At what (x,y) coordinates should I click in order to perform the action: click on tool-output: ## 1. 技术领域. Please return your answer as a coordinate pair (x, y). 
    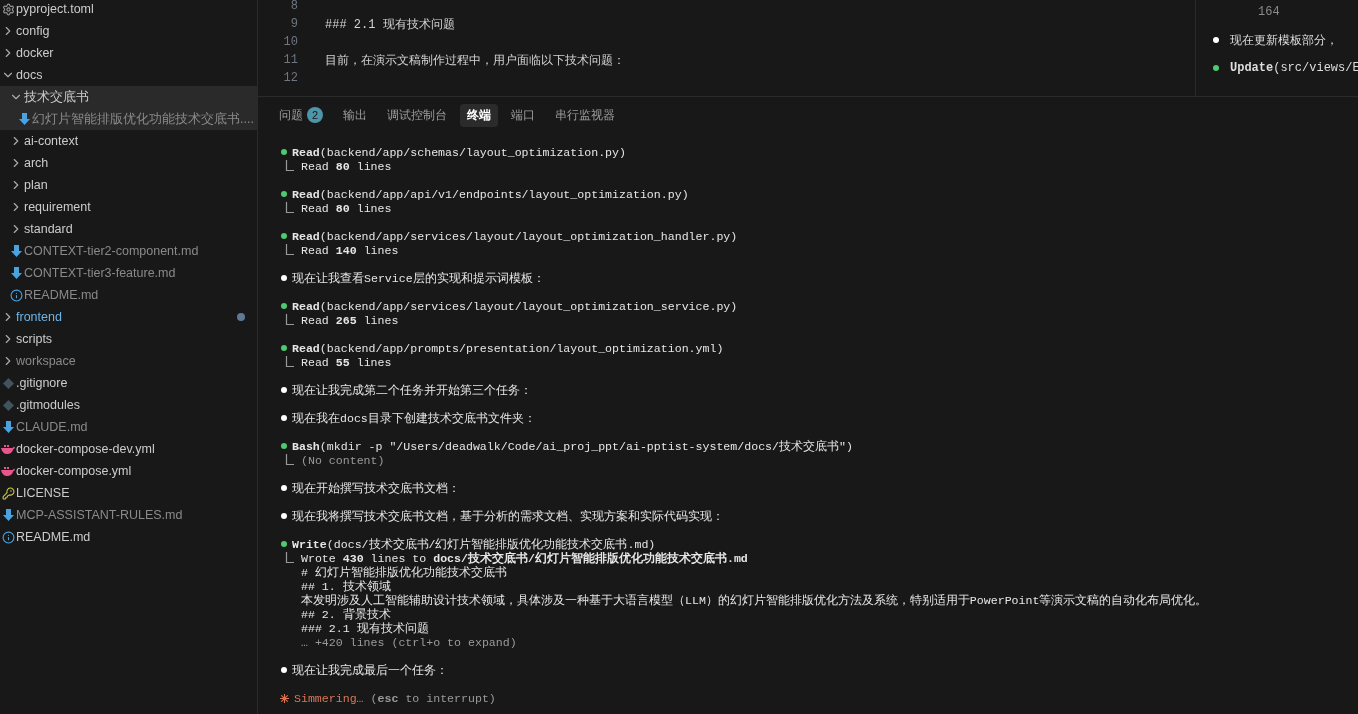
    Looking at the image, I should click on (346, 586).